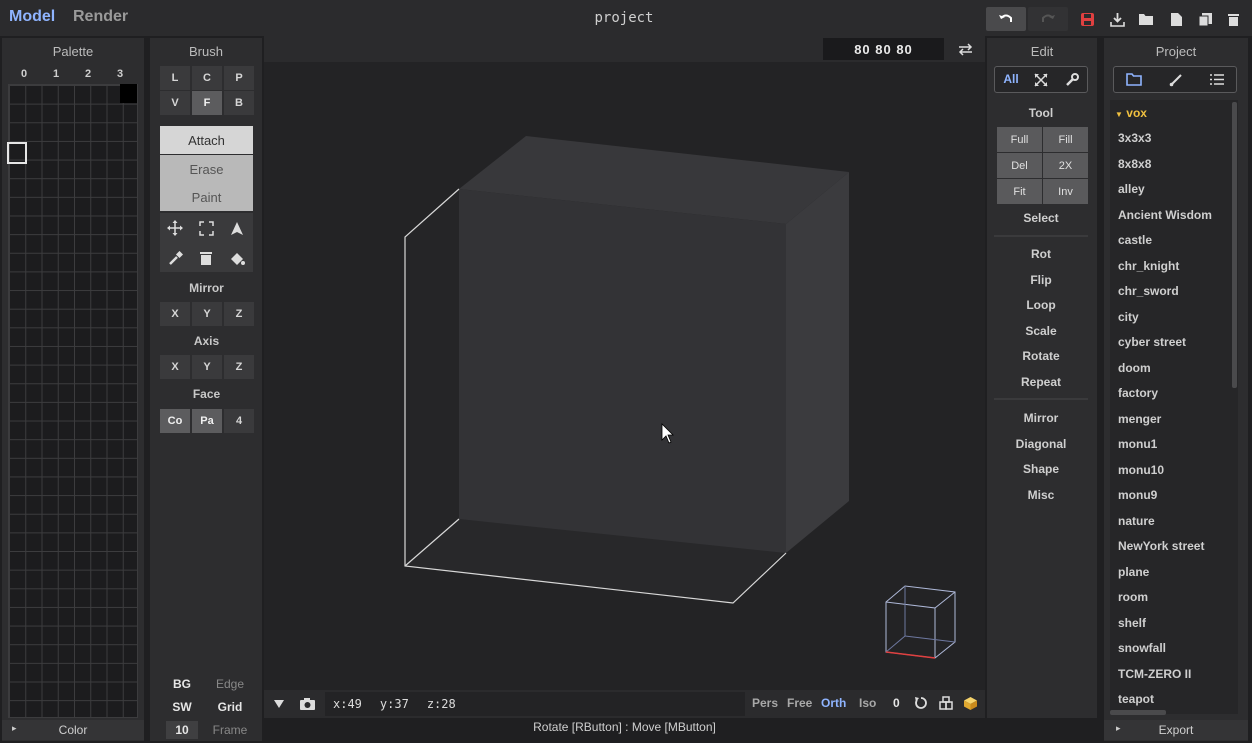 This screenshot has height=743, width=1252. Describe the element at coordinates (1041, 356) in the screenshot. I see `rotate-item: Rotate` at that location.